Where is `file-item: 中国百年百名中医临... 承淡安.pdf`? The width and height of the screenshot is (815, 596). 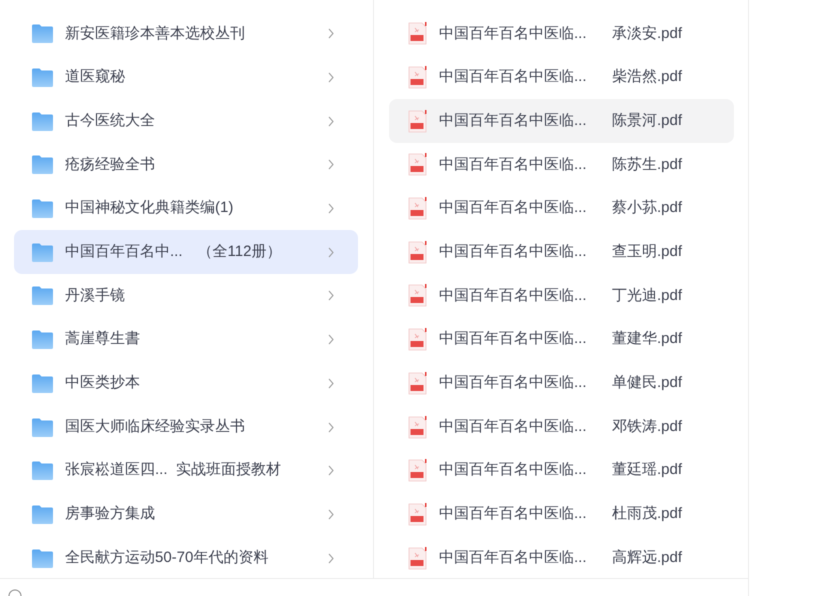
file-item: 中国百年百名中医临... 承淡安.pdf is located at coordinates (561, 34).